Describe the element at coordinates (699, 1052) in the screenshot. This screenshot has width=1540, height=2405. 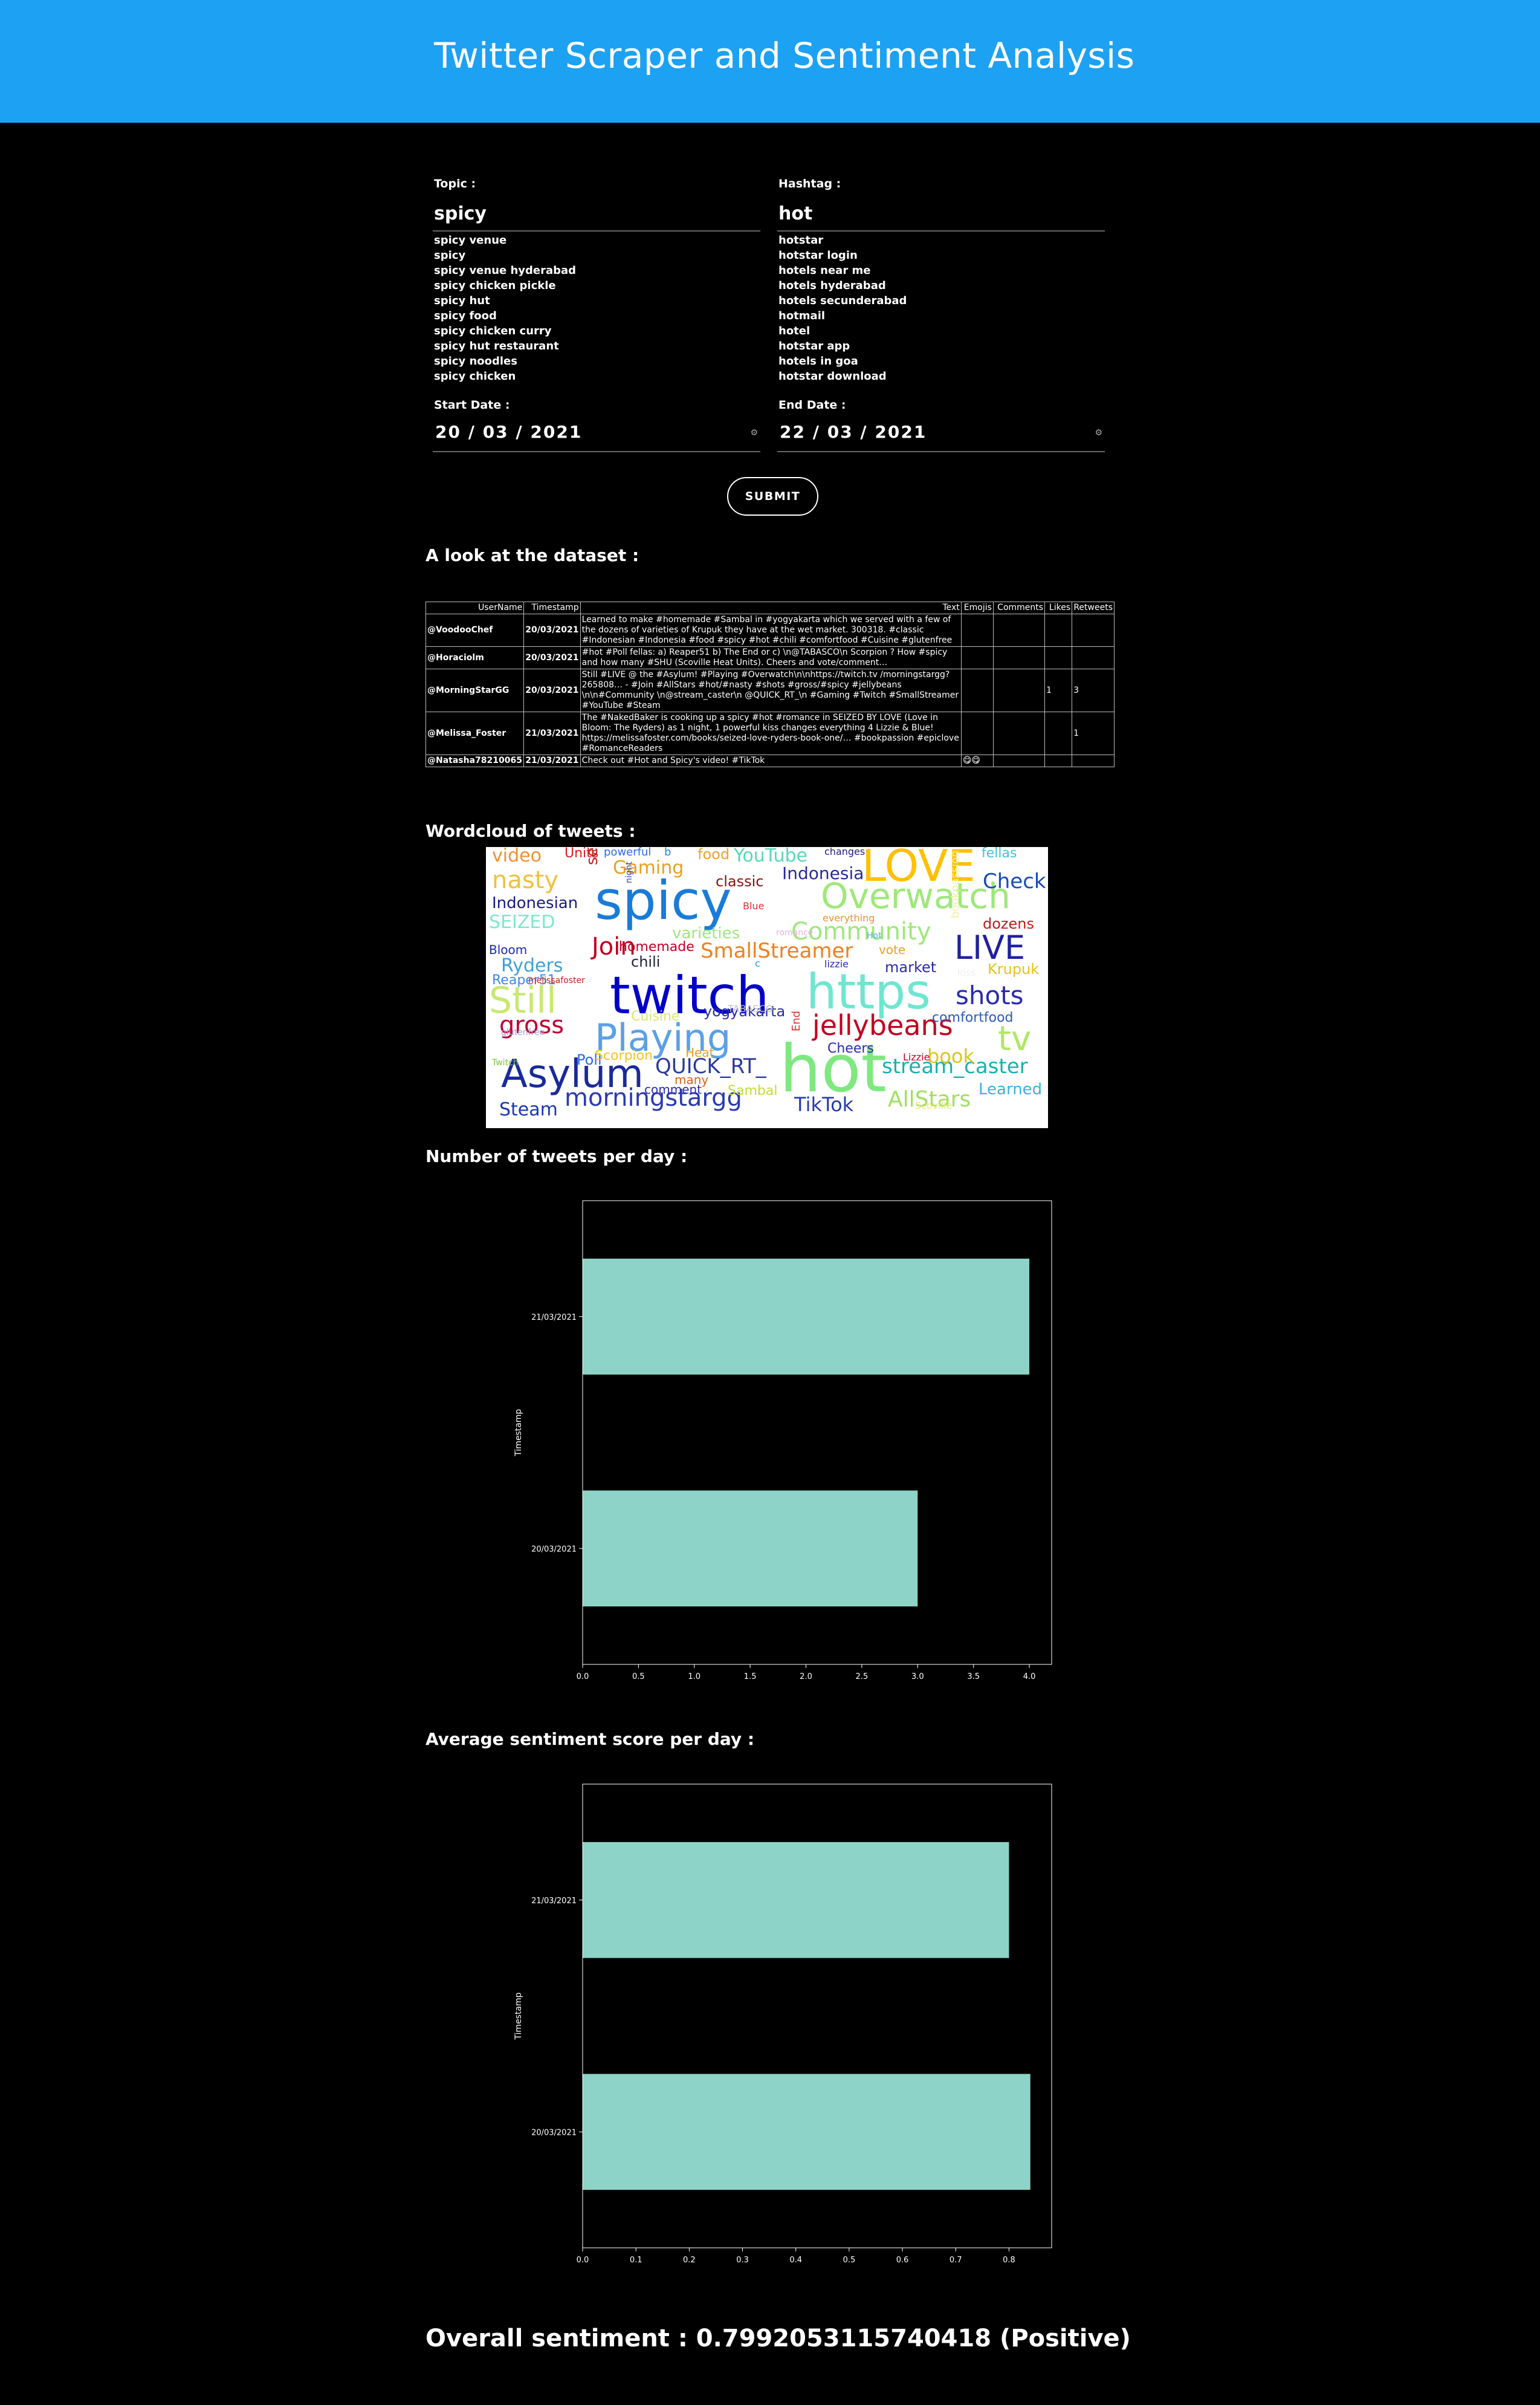
I see `wordcloud-word: Heat` at that location.